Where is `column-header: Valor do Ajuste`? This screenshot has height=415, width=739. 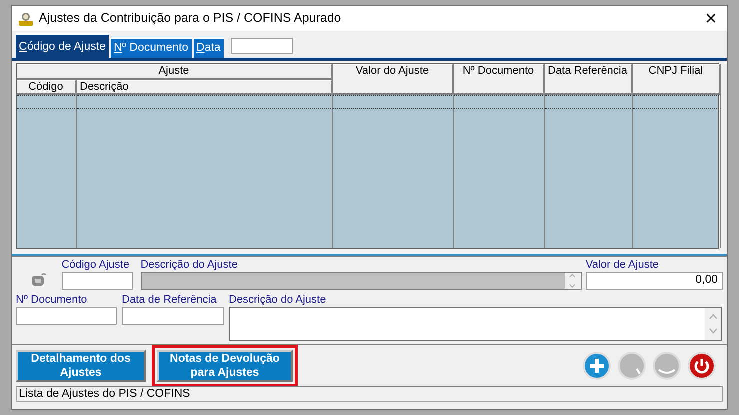
column-header: Valor do Ajuste is located at coordinates (393, 79).